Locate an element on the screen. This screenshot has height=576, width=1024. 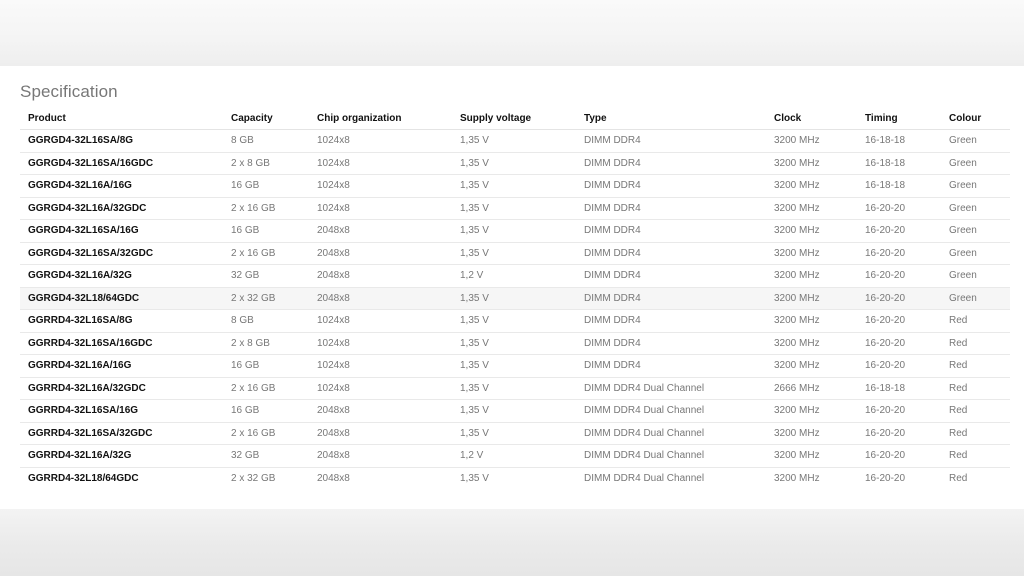
cell-capacity: 16 GB is located at coordinates (266, 366).